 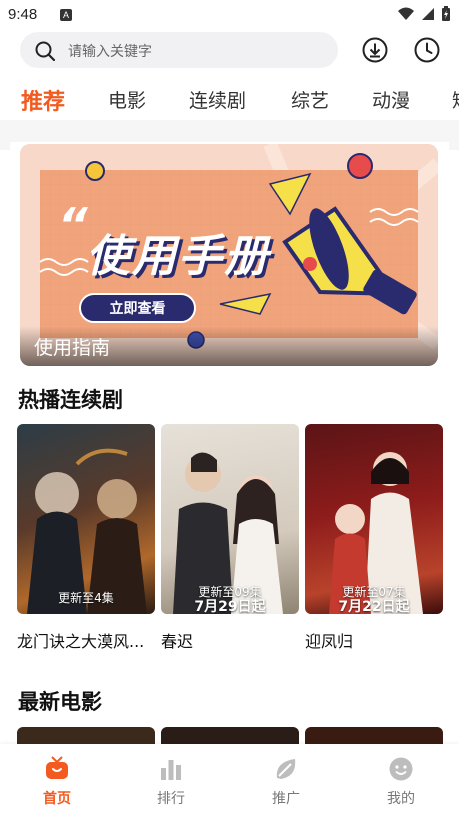 What do you see at coordinates (86, 598) in the screenshot?
I see `poster-update-badge: 更新至4集` at bounding box center [86, 598].